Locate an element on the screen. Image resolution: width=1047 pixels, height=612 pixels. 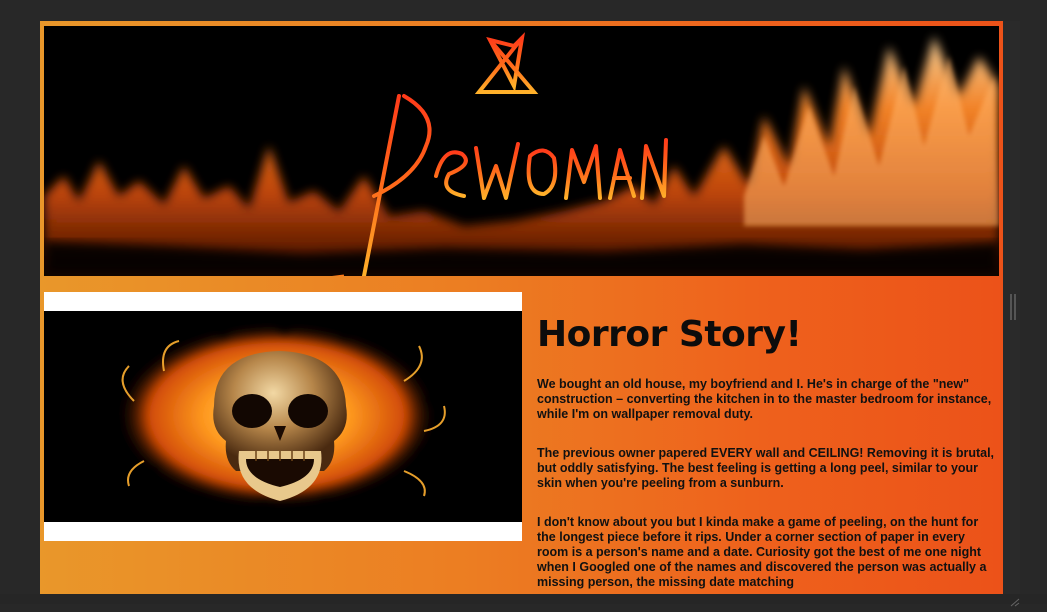
resize-corner-icon is located at coordinates (1014, 600).